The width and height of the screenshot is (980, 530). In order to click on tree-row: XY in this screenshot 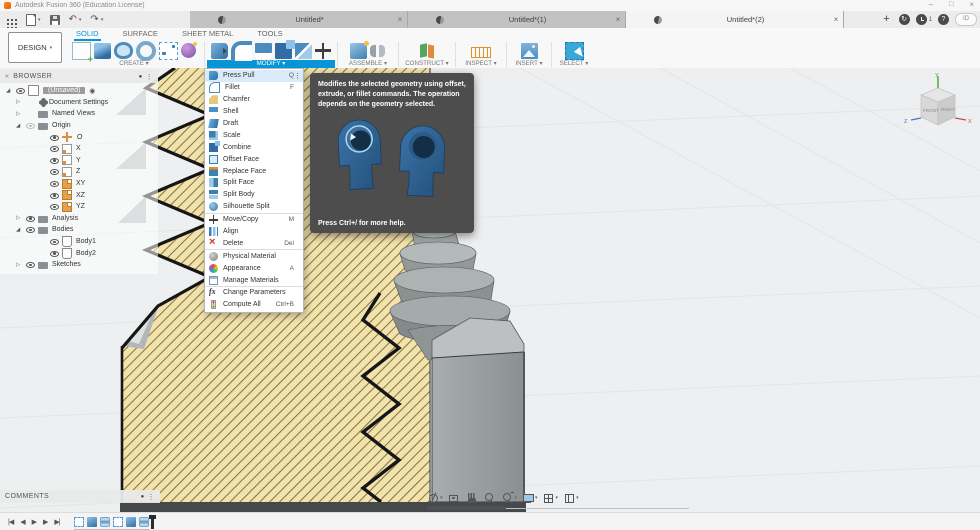, I will do `click(79, 184)`.